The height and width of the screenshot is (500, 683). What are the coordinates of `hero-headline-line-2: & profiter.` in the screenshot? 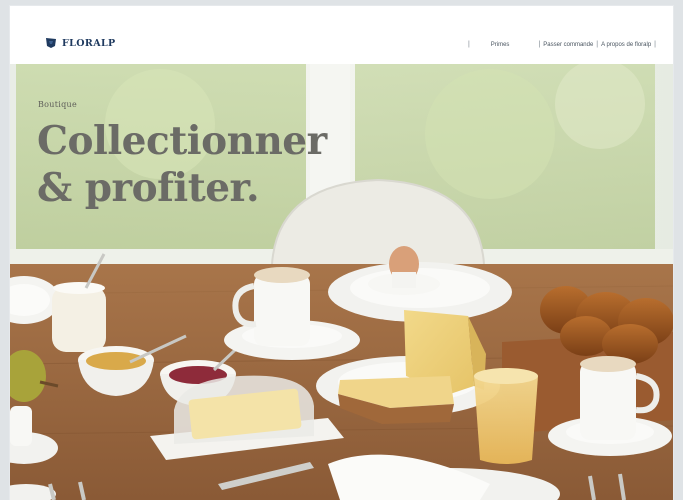 It's located at (148, 188).